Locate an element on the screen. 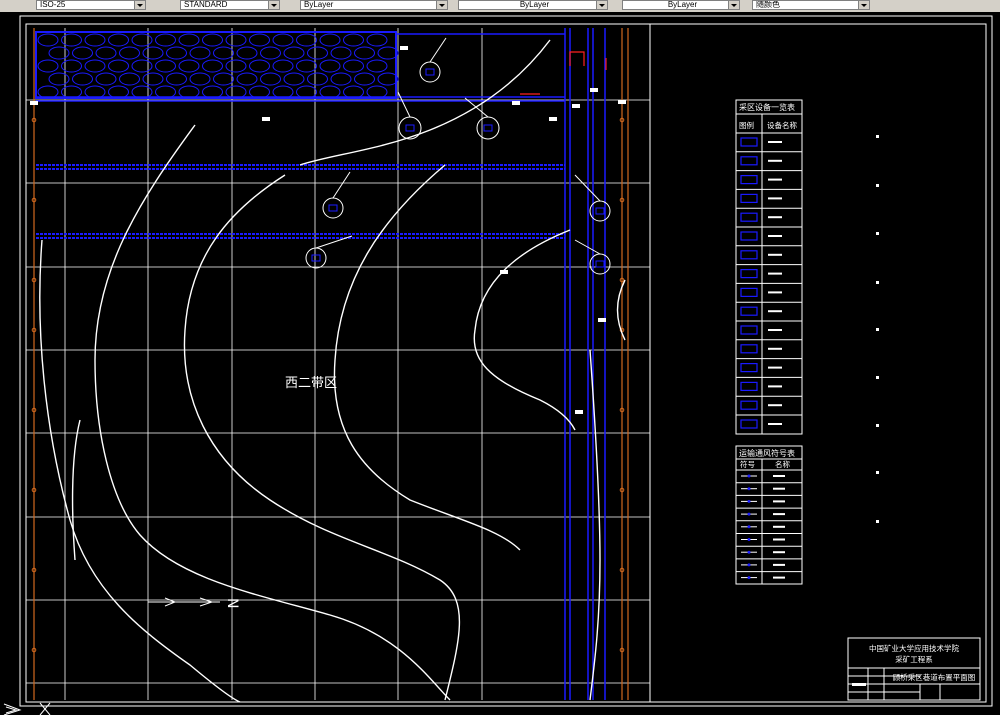  linetype-combo: ByLayer is located at coordinates (533, 5).